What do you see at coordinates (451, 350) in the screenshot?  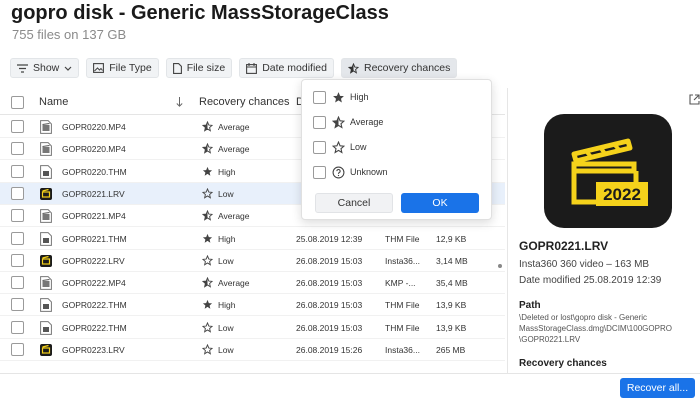 I see `row-file-size: 265 MB` at bounding box center [451, 350].